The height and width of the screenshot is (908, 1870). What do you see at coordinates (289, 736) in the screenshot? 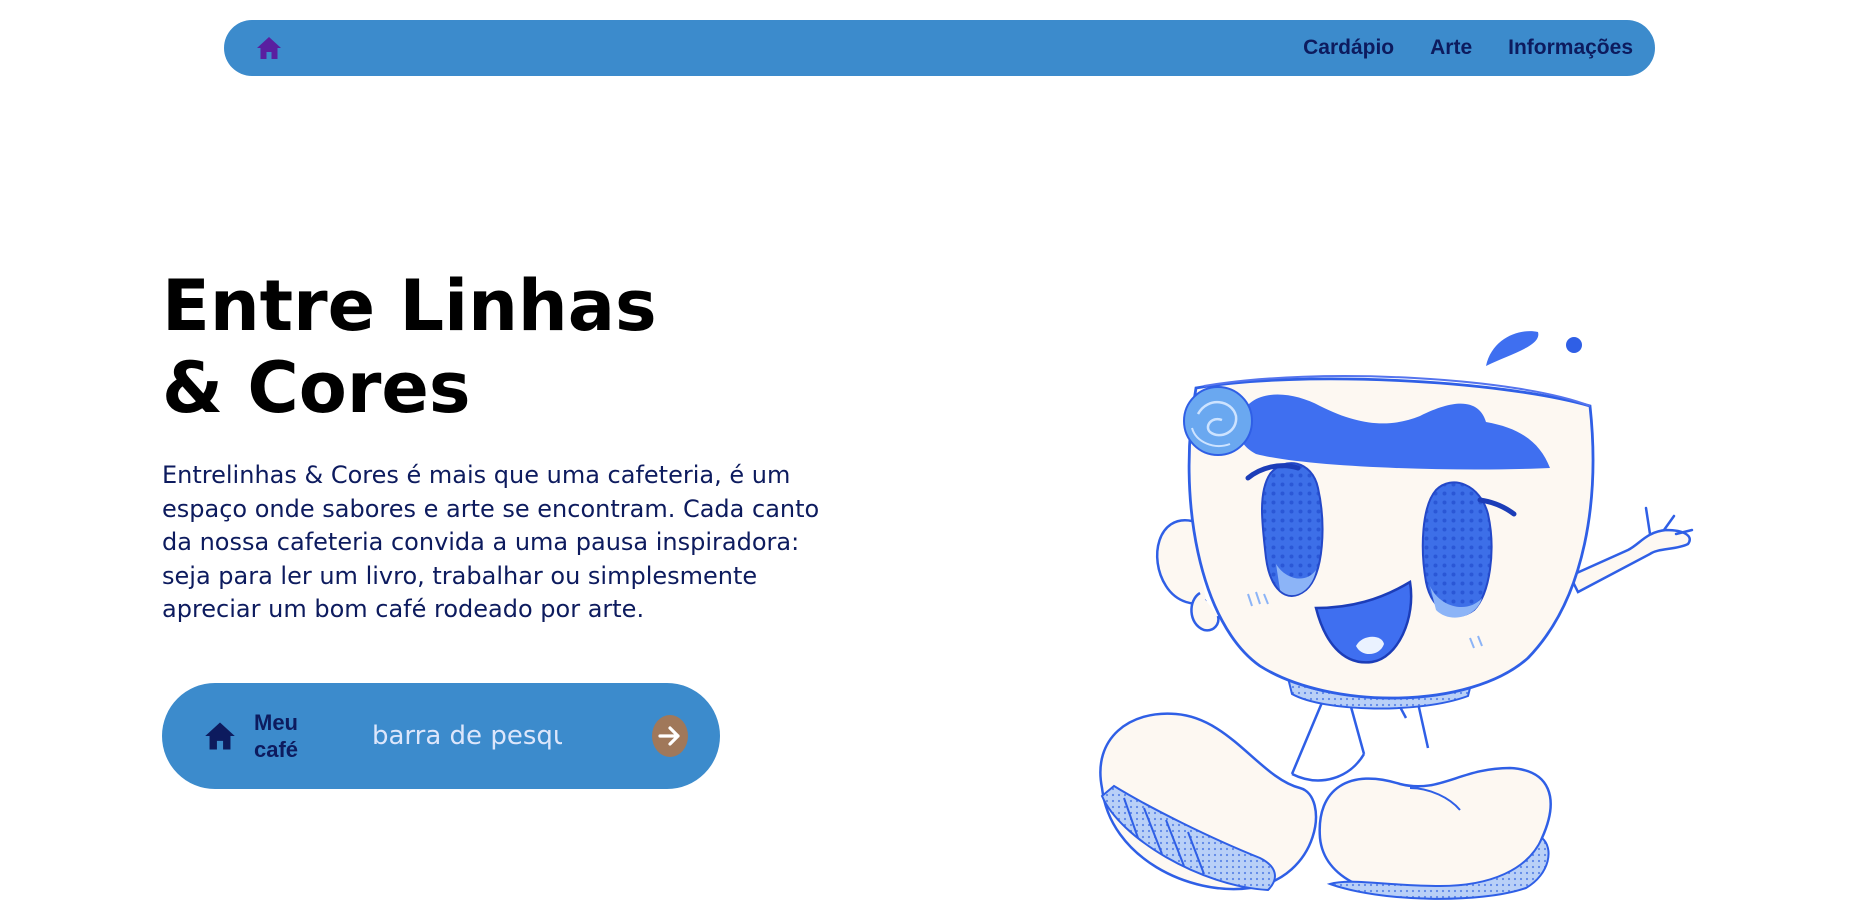
I see `my-cafe-label: Meu café` at bounding box center [289, 736].